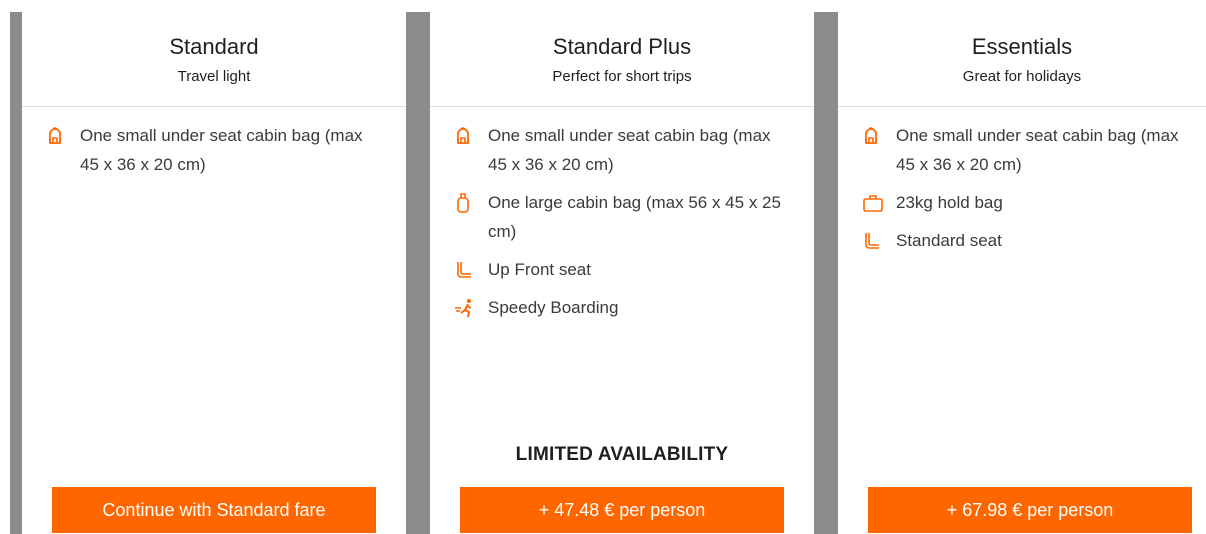  What do you see at coordinates (1022, 46) in the screenshot?
I see `fare-title: Essentials` at bounding box center [1022, 46].